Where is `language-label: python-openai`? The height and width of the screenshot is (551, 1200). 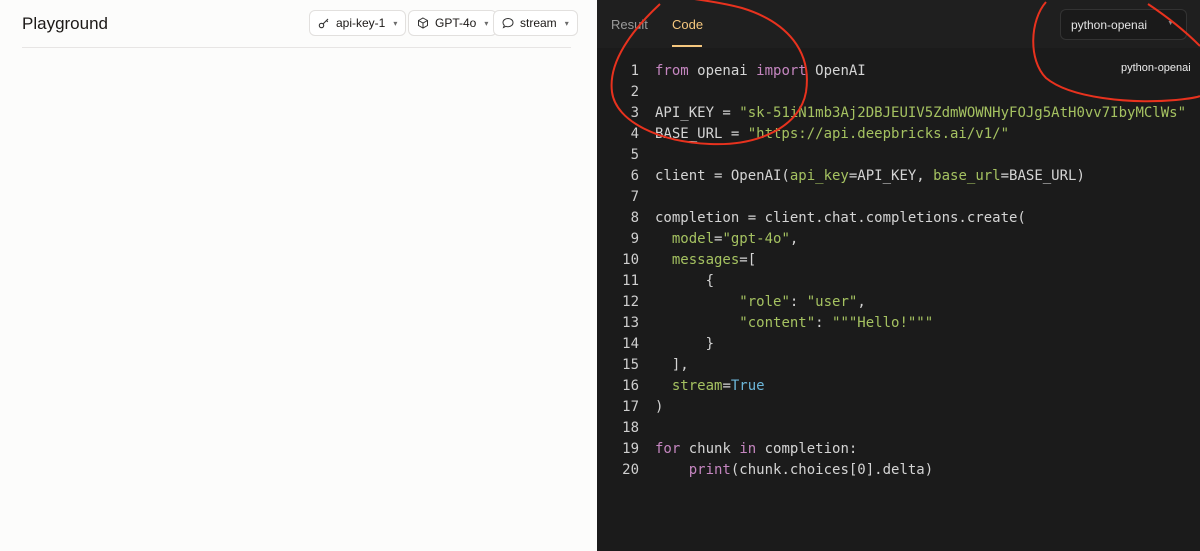 language-label: python-openai is located at coordinates (1109, 24).